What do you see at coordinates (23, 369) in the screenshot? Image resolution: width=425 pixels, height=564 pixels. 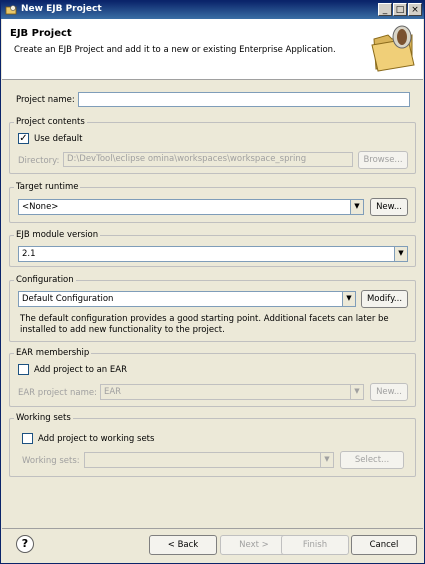 I see `add-to-ear-checkbox` at bounding box center [23, 369].